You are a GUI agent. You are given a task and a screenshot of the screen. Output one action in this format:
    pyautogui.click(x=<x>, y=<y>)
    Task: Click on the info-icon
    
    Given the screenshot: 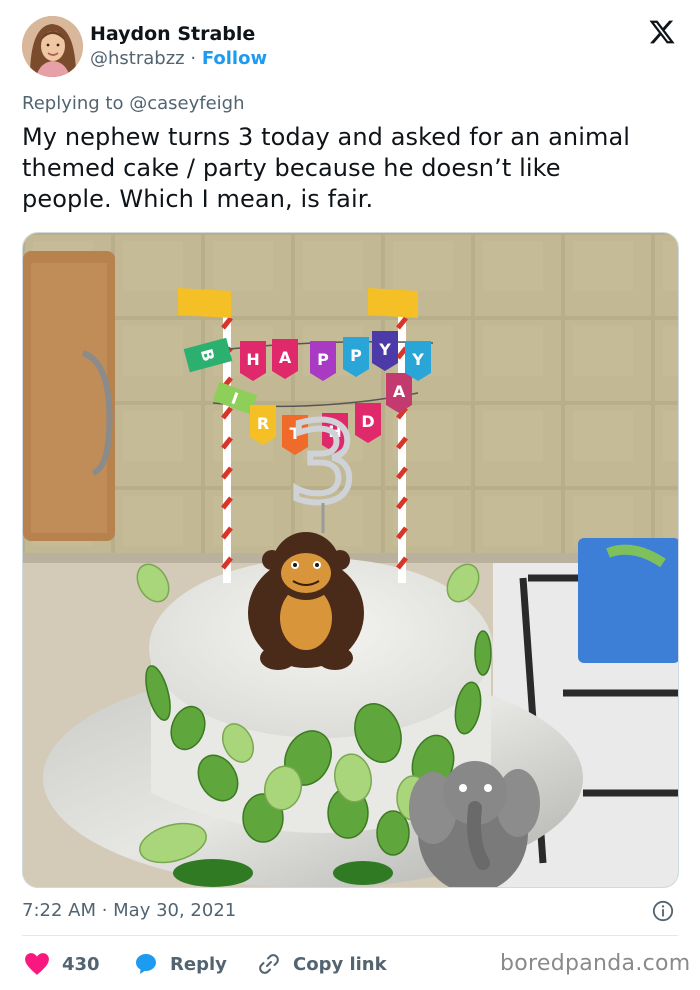 What is the action you would take?
    pyautogui.click(x=663, y=911)
    